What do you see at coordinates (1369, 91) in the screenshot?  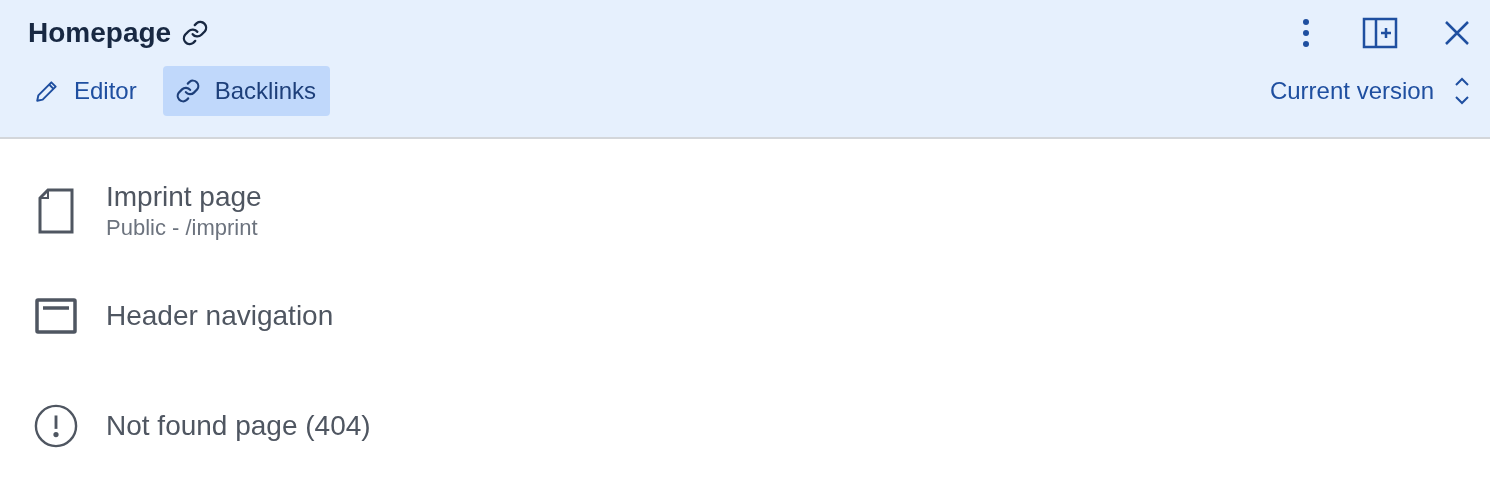 I see `version-select: Current version` at bounding box center [1369, 91].